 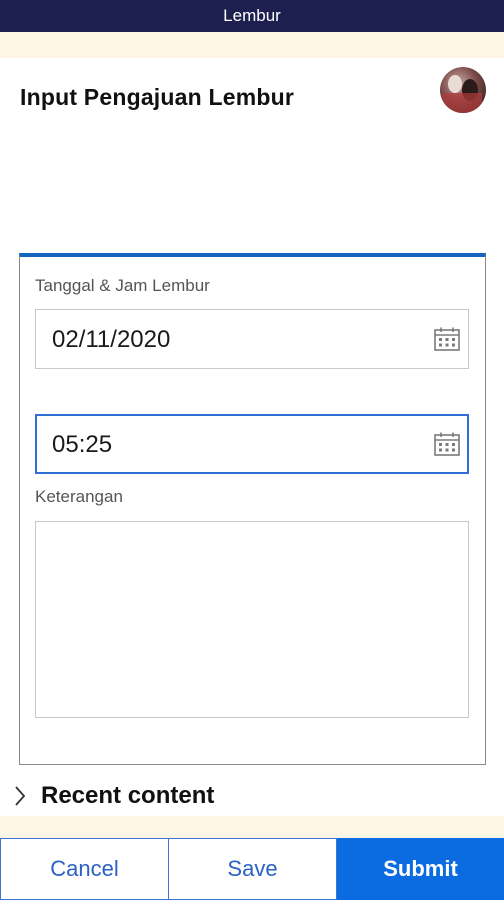 I want to click on bottom-spacer-strip, so click(x=252, y=827).